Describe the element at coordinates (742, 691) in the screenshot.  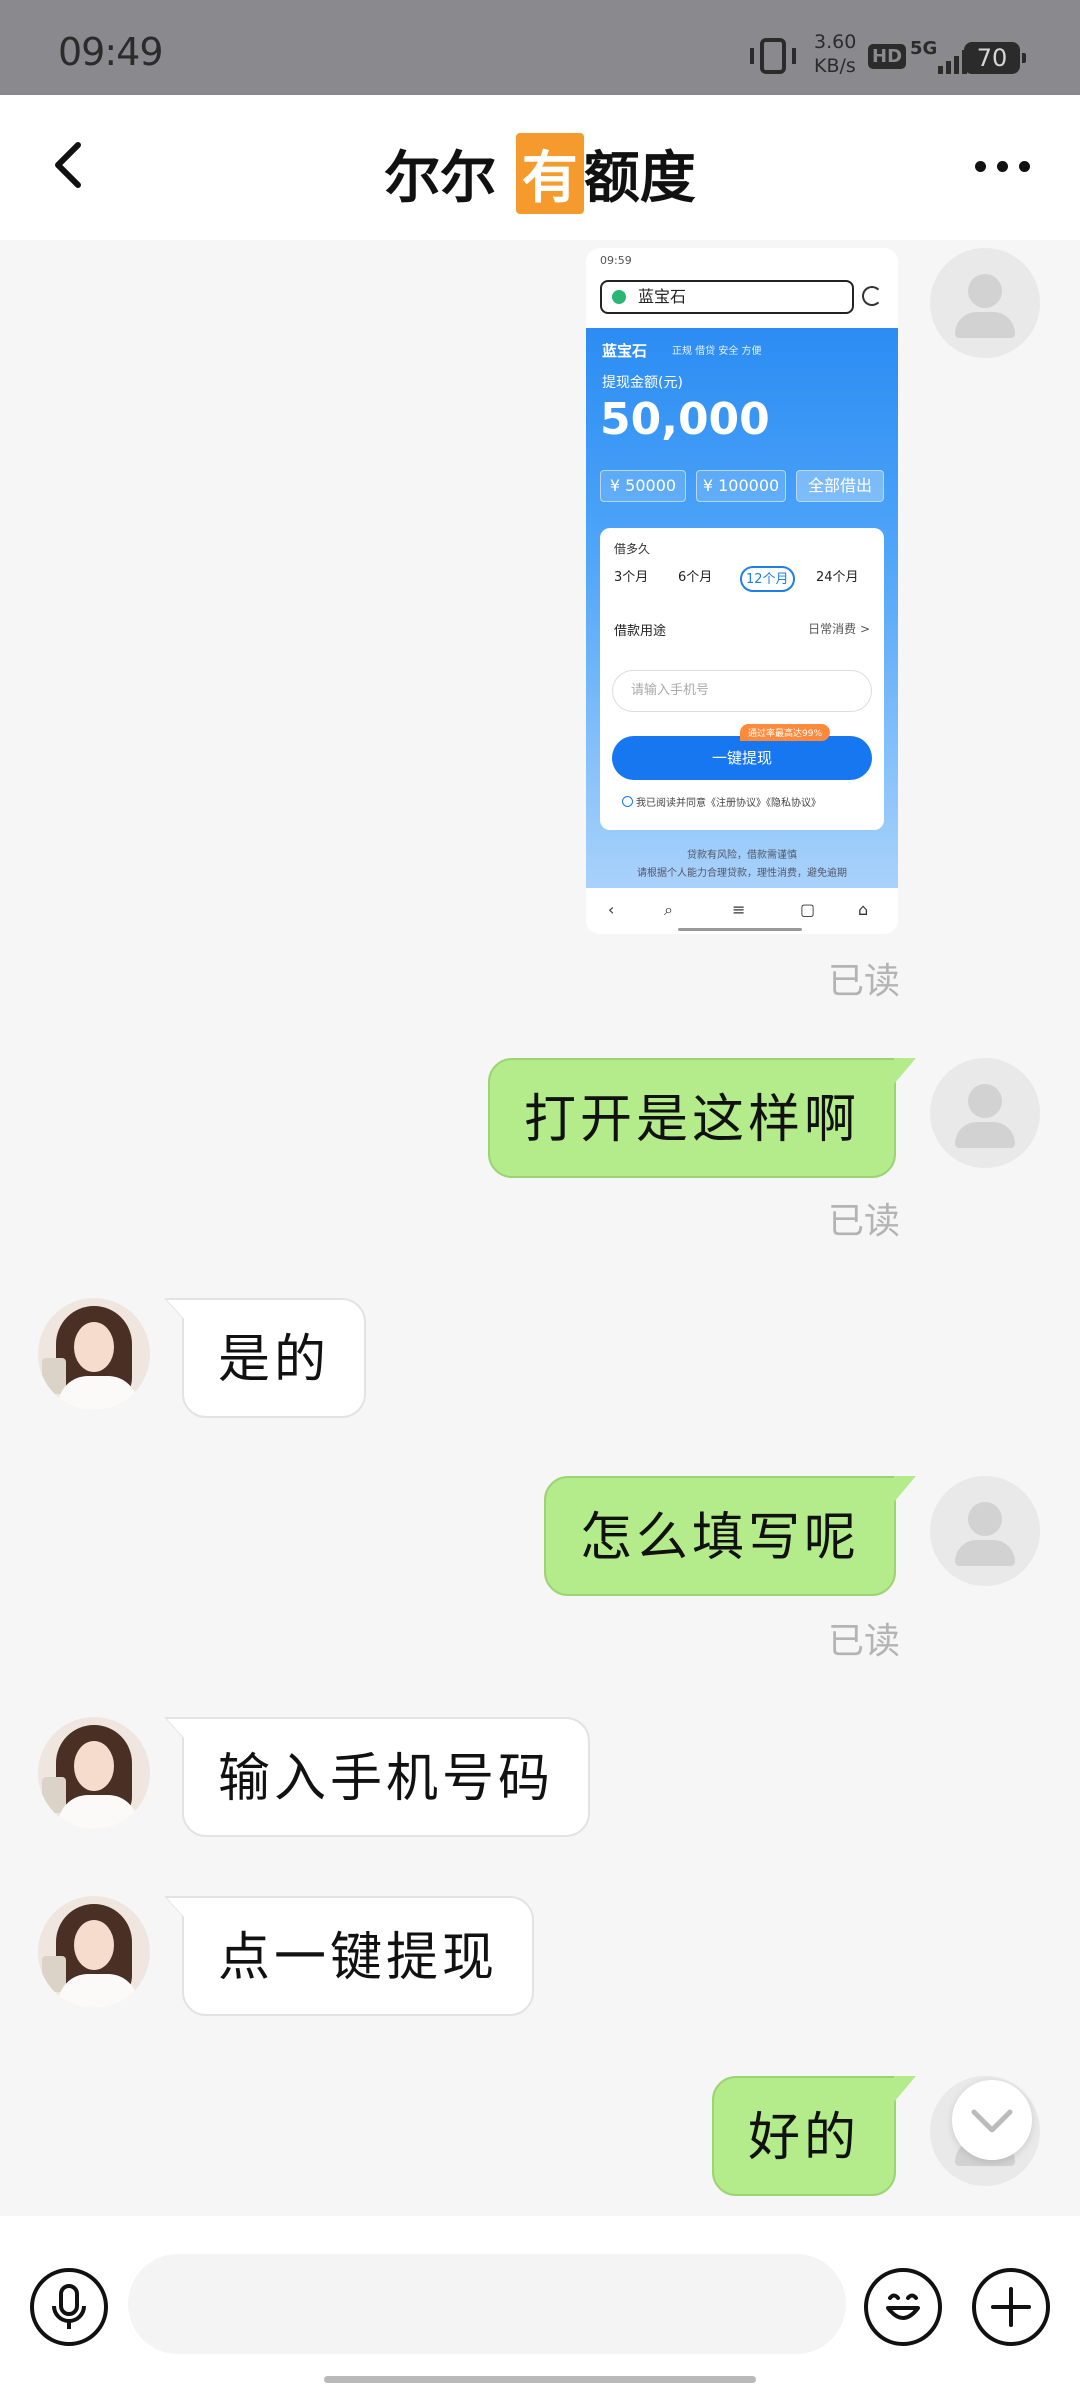
I see `screenshot-phone-field: 请输入手机号` at that location.